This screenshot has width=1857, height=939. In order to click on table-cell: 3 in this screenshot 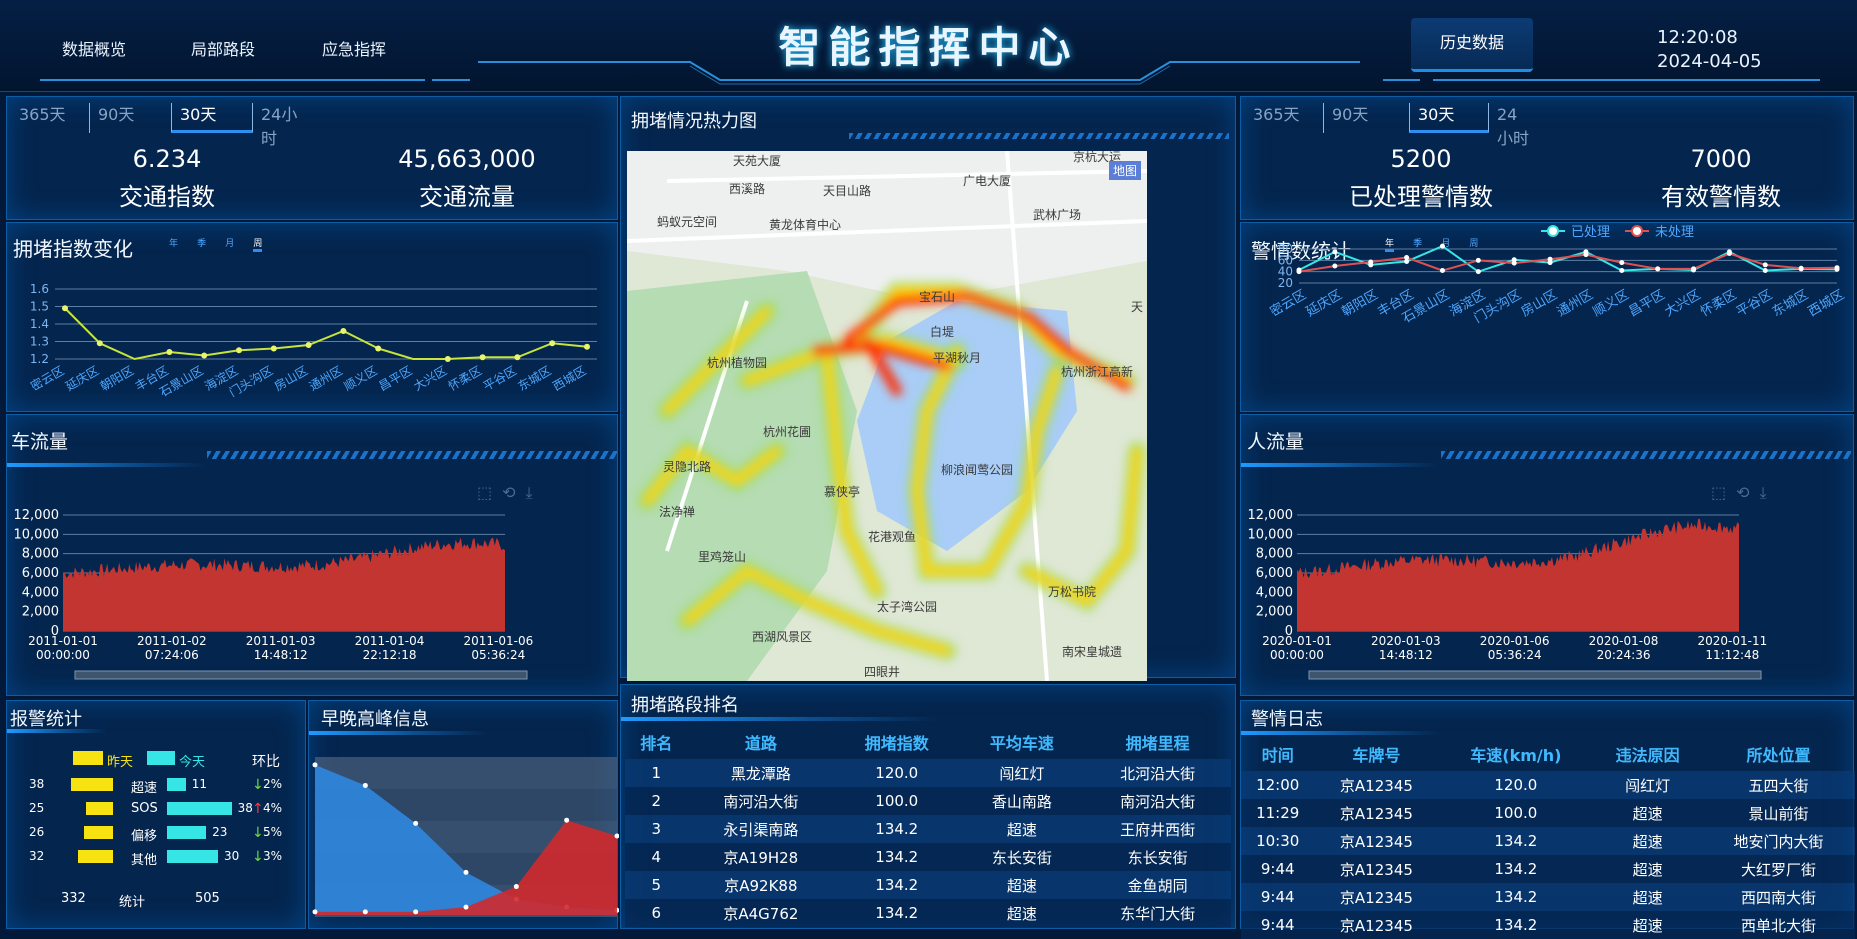, I will do `click(656, 829)`.